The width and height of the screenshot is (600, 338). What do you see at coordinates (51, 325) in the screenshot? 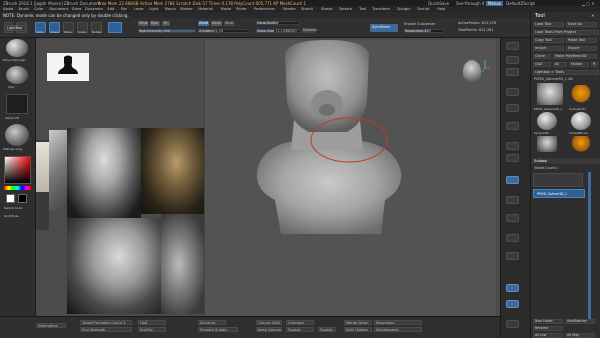
I see `alternative-button: Alternative` at bounding box center [51, 325].